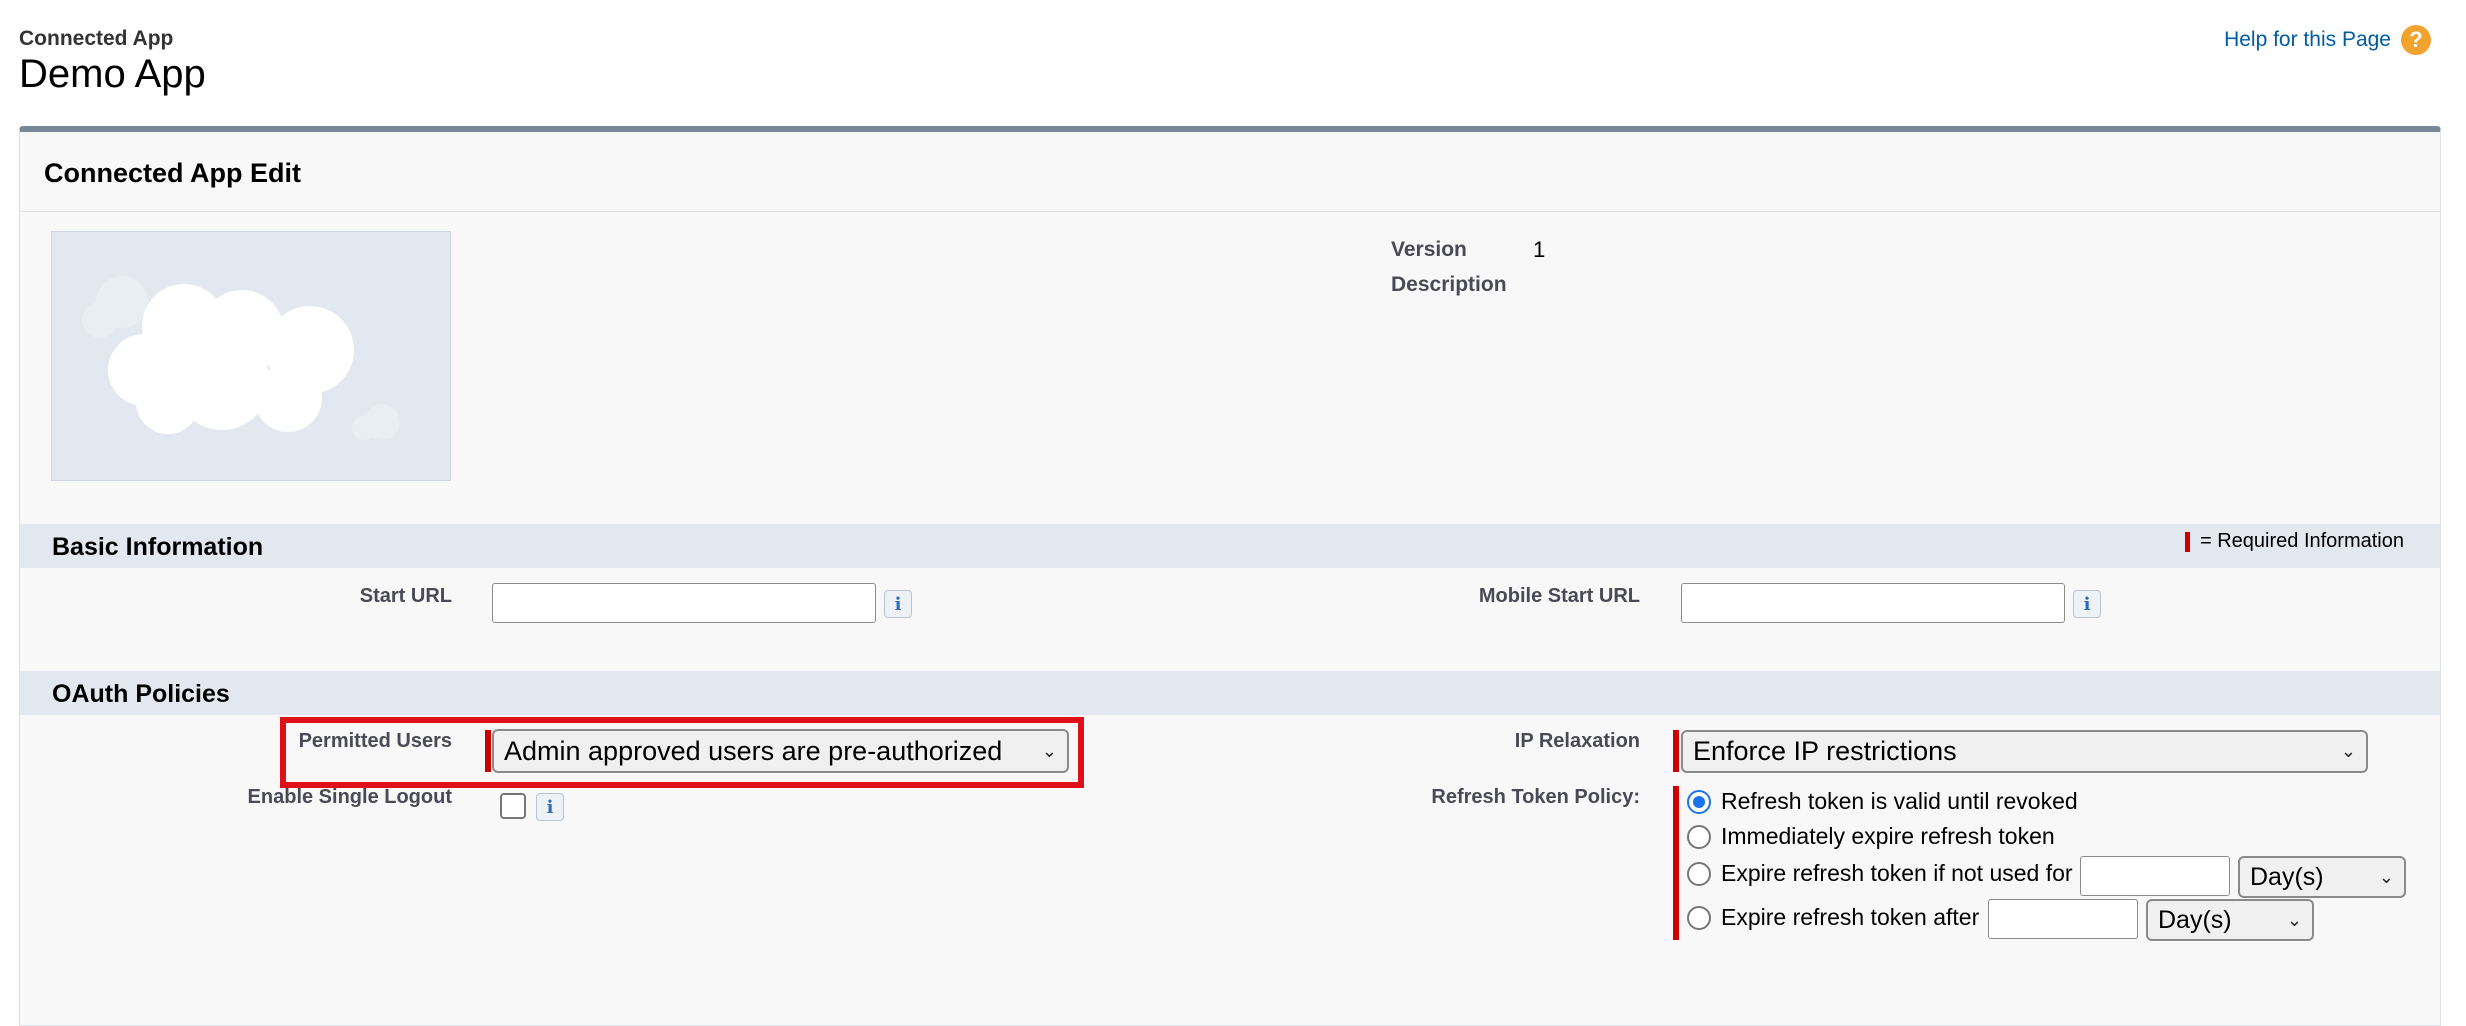  What do you see at coordinates (349, 797) in the screenshot?
I see `enable-single-logout-label: Enable Single Logout` at bounding box center [349, 797].